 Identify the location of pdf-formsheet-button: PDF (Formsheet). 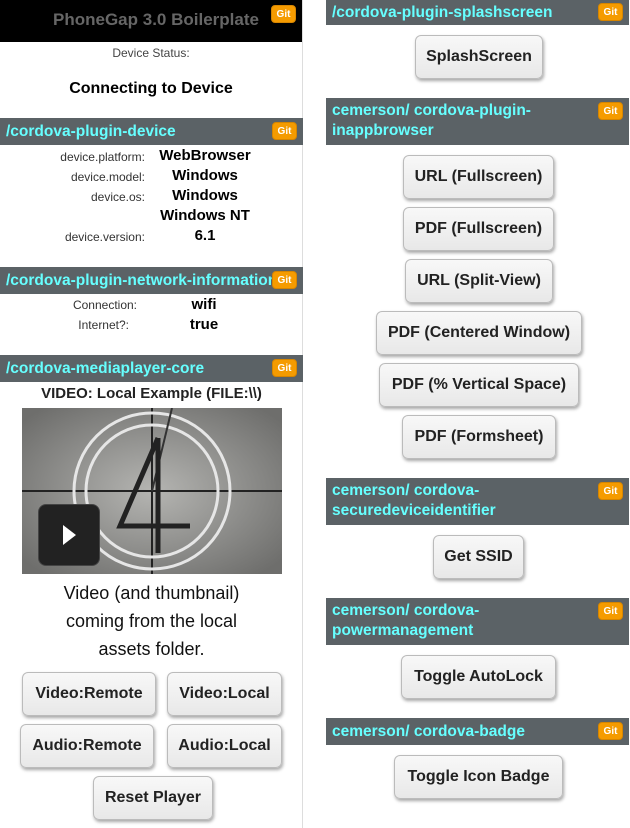
(479, 437).